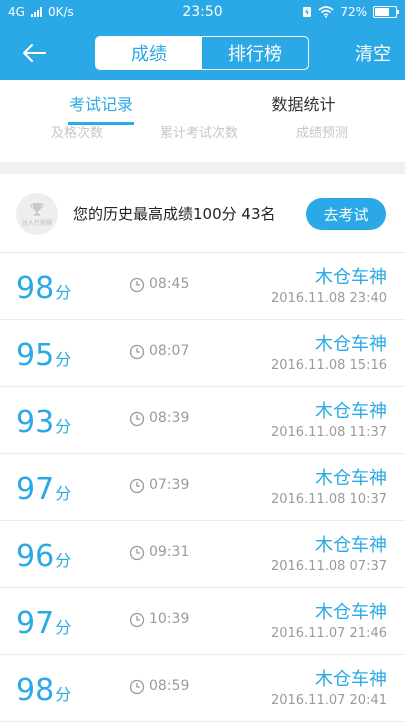  I want to click on clear-button: 清空, so click(373, 53).